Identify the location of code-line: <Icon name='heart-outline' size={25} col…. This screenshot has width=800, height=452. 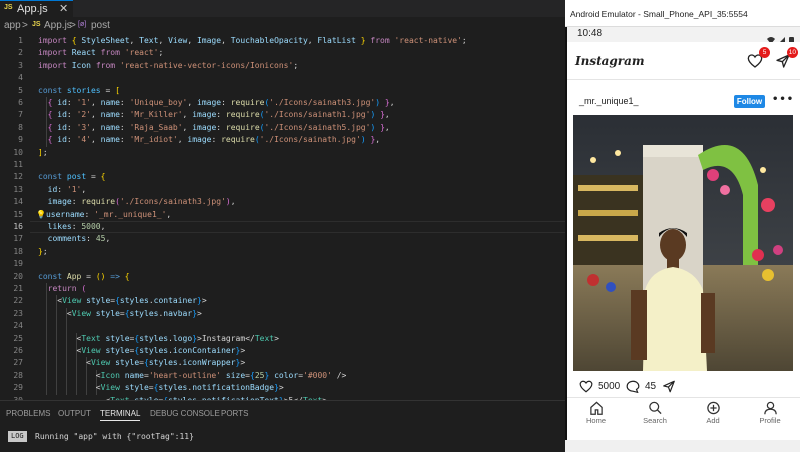
(192, 376).